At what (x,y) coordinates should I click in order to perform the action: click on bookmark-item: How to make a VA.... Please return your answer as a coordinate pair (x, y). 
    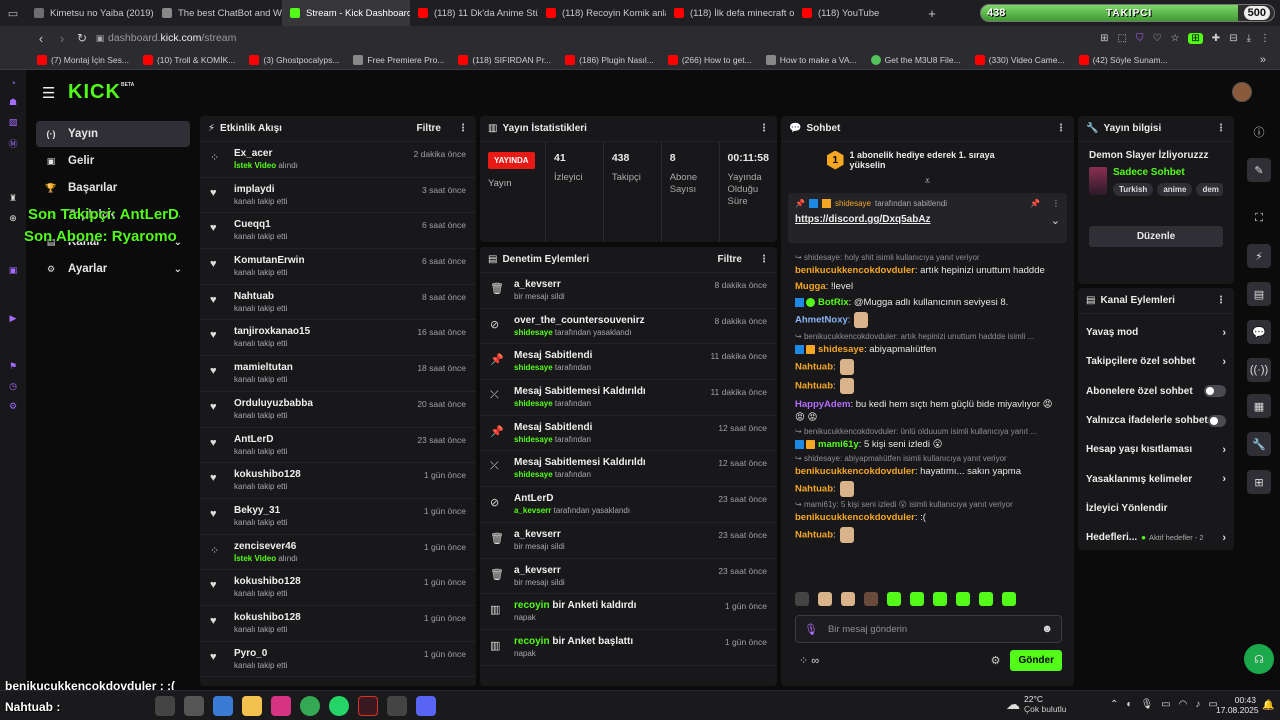
    Looking at the image, I should click on (811, 59).